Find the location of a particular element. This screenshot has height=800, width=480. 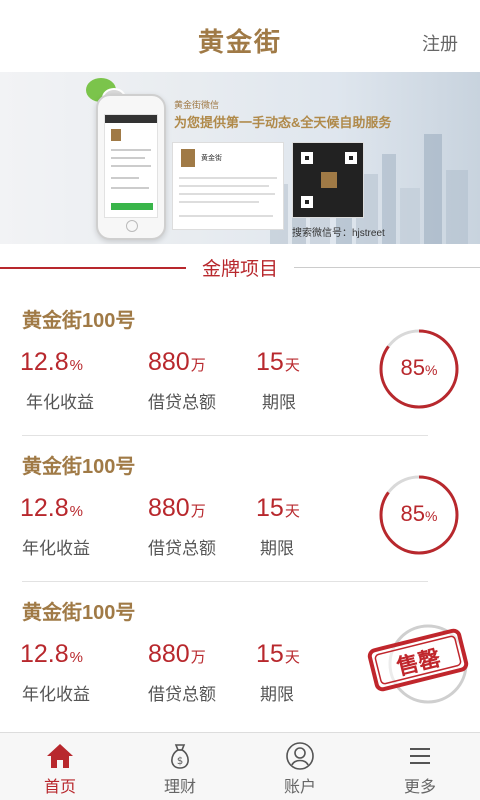

bottom-tab-bar: 首页 $ 理财 账户 更多 is located at coordinates (240, 766).